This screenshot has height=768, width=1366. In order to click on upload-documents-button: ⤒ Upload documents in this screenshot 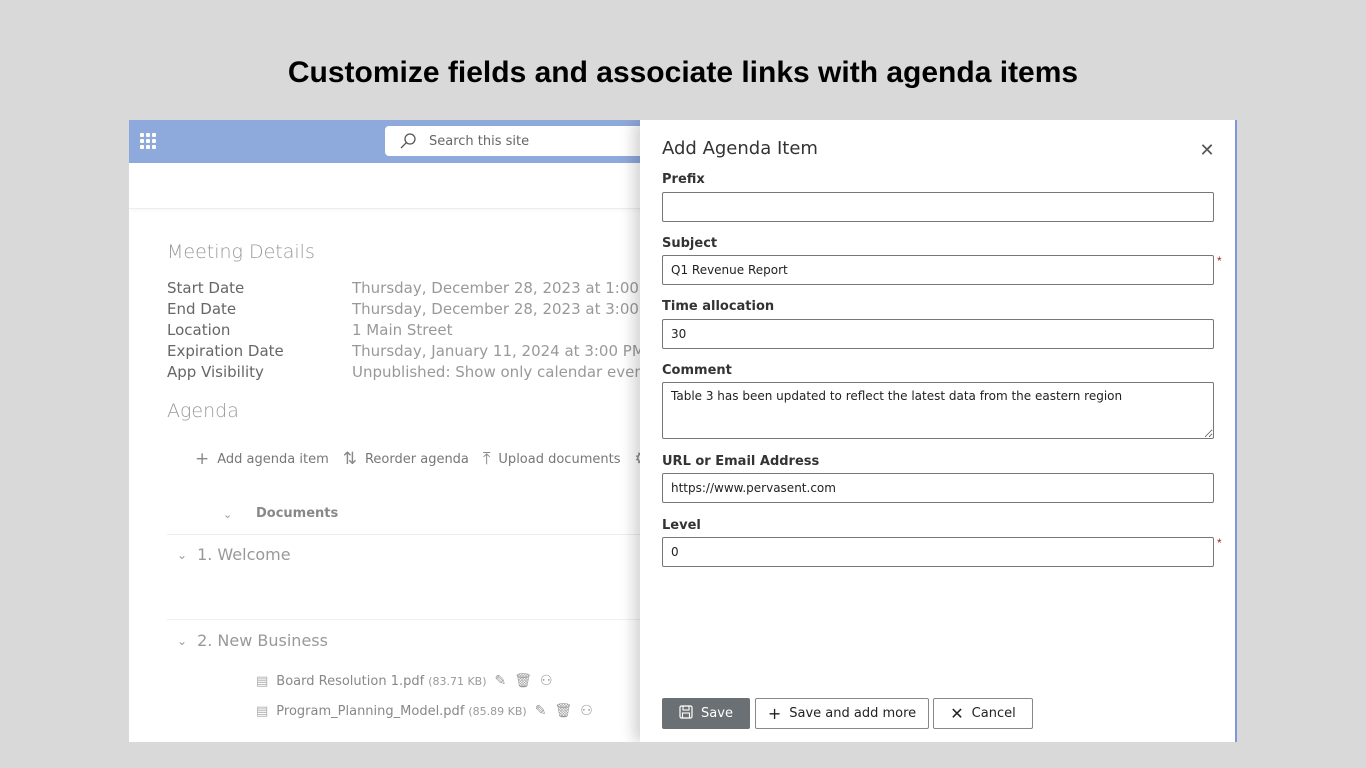, I will do `click(552, 459)`.